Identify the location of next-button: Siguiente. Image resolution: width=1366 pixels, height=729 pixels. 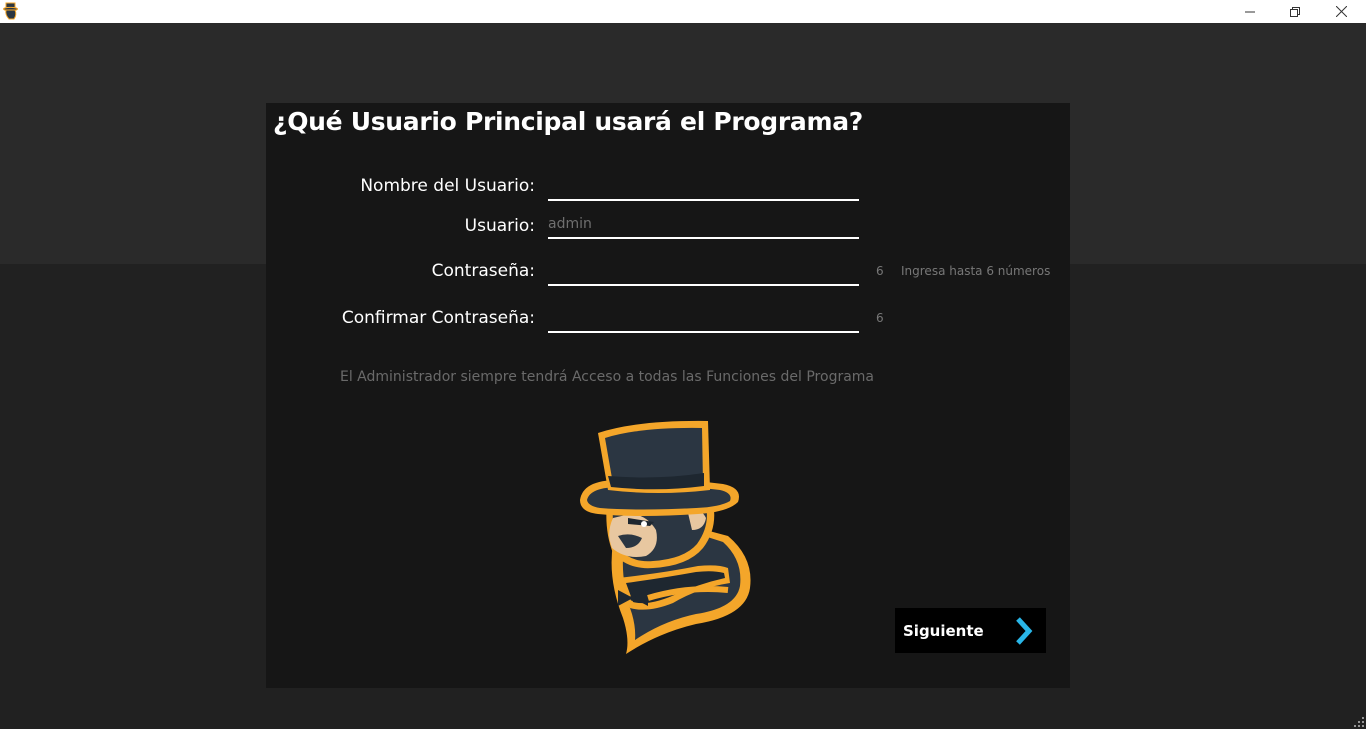
(970, 630).